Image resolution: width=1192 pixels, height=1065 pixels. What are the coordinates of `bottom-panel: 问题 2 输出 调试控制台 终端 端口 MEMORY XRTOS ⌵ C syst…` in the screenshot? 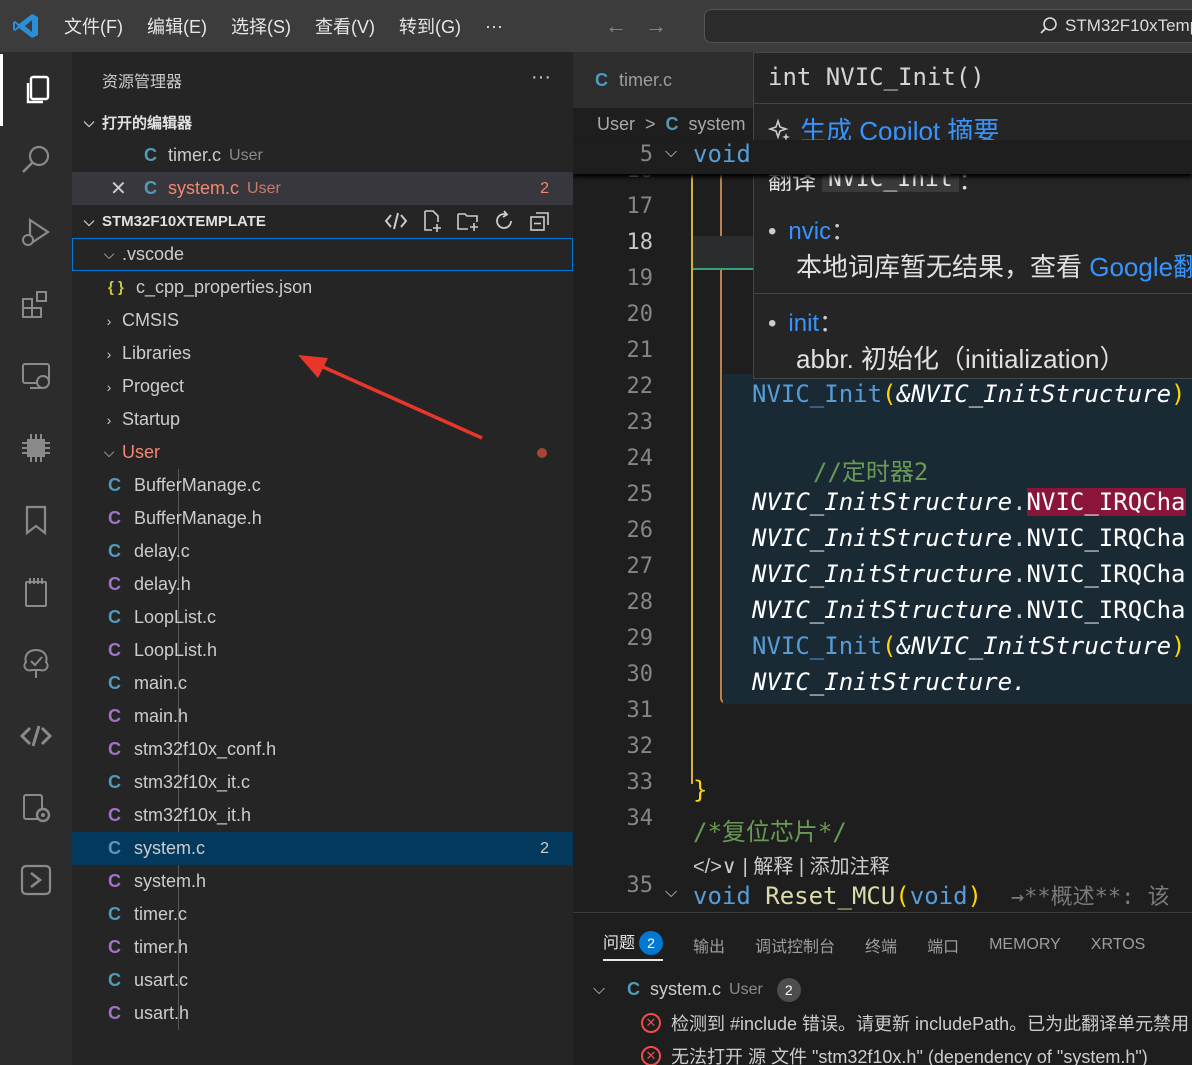 It's located at (882, 988).